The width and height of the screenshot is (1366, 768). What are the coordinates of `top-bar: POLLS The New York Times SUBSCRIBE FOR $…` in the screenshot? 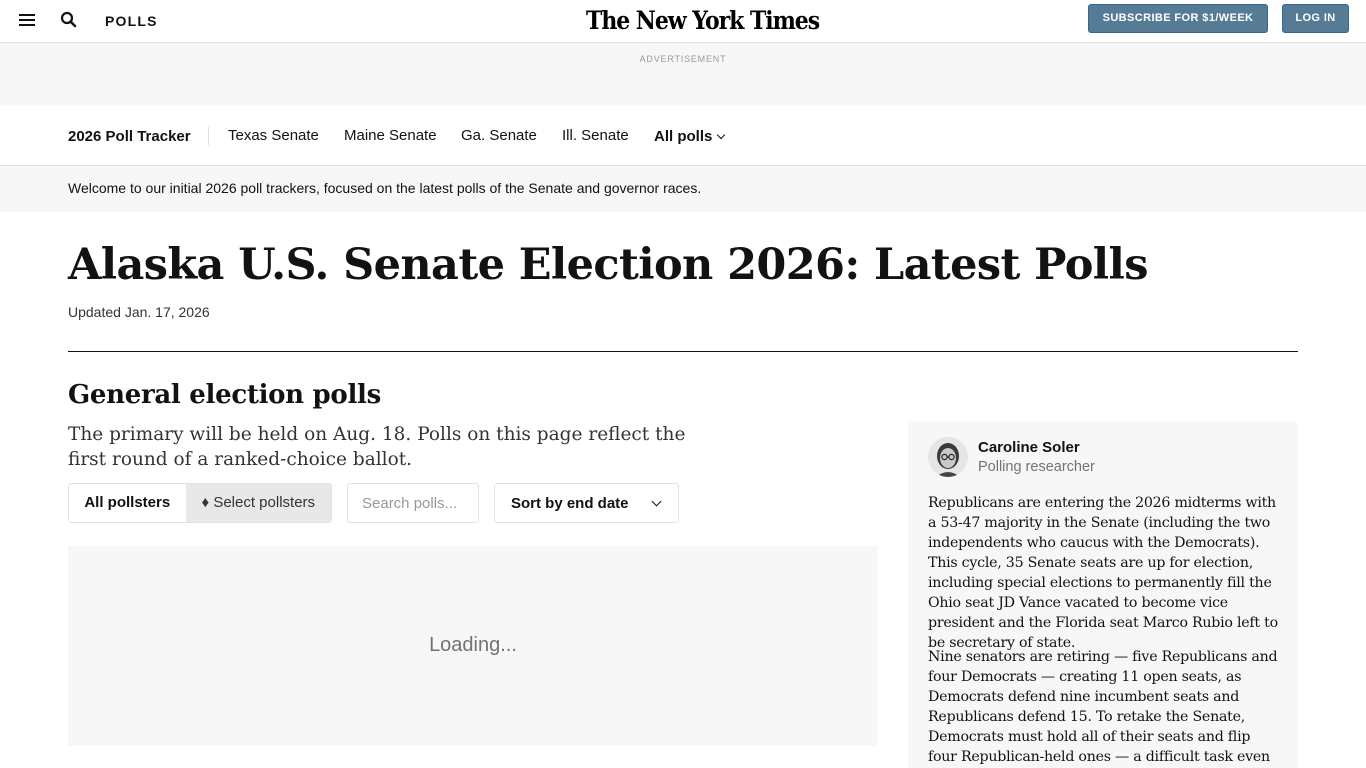 It's located at (683, 21).